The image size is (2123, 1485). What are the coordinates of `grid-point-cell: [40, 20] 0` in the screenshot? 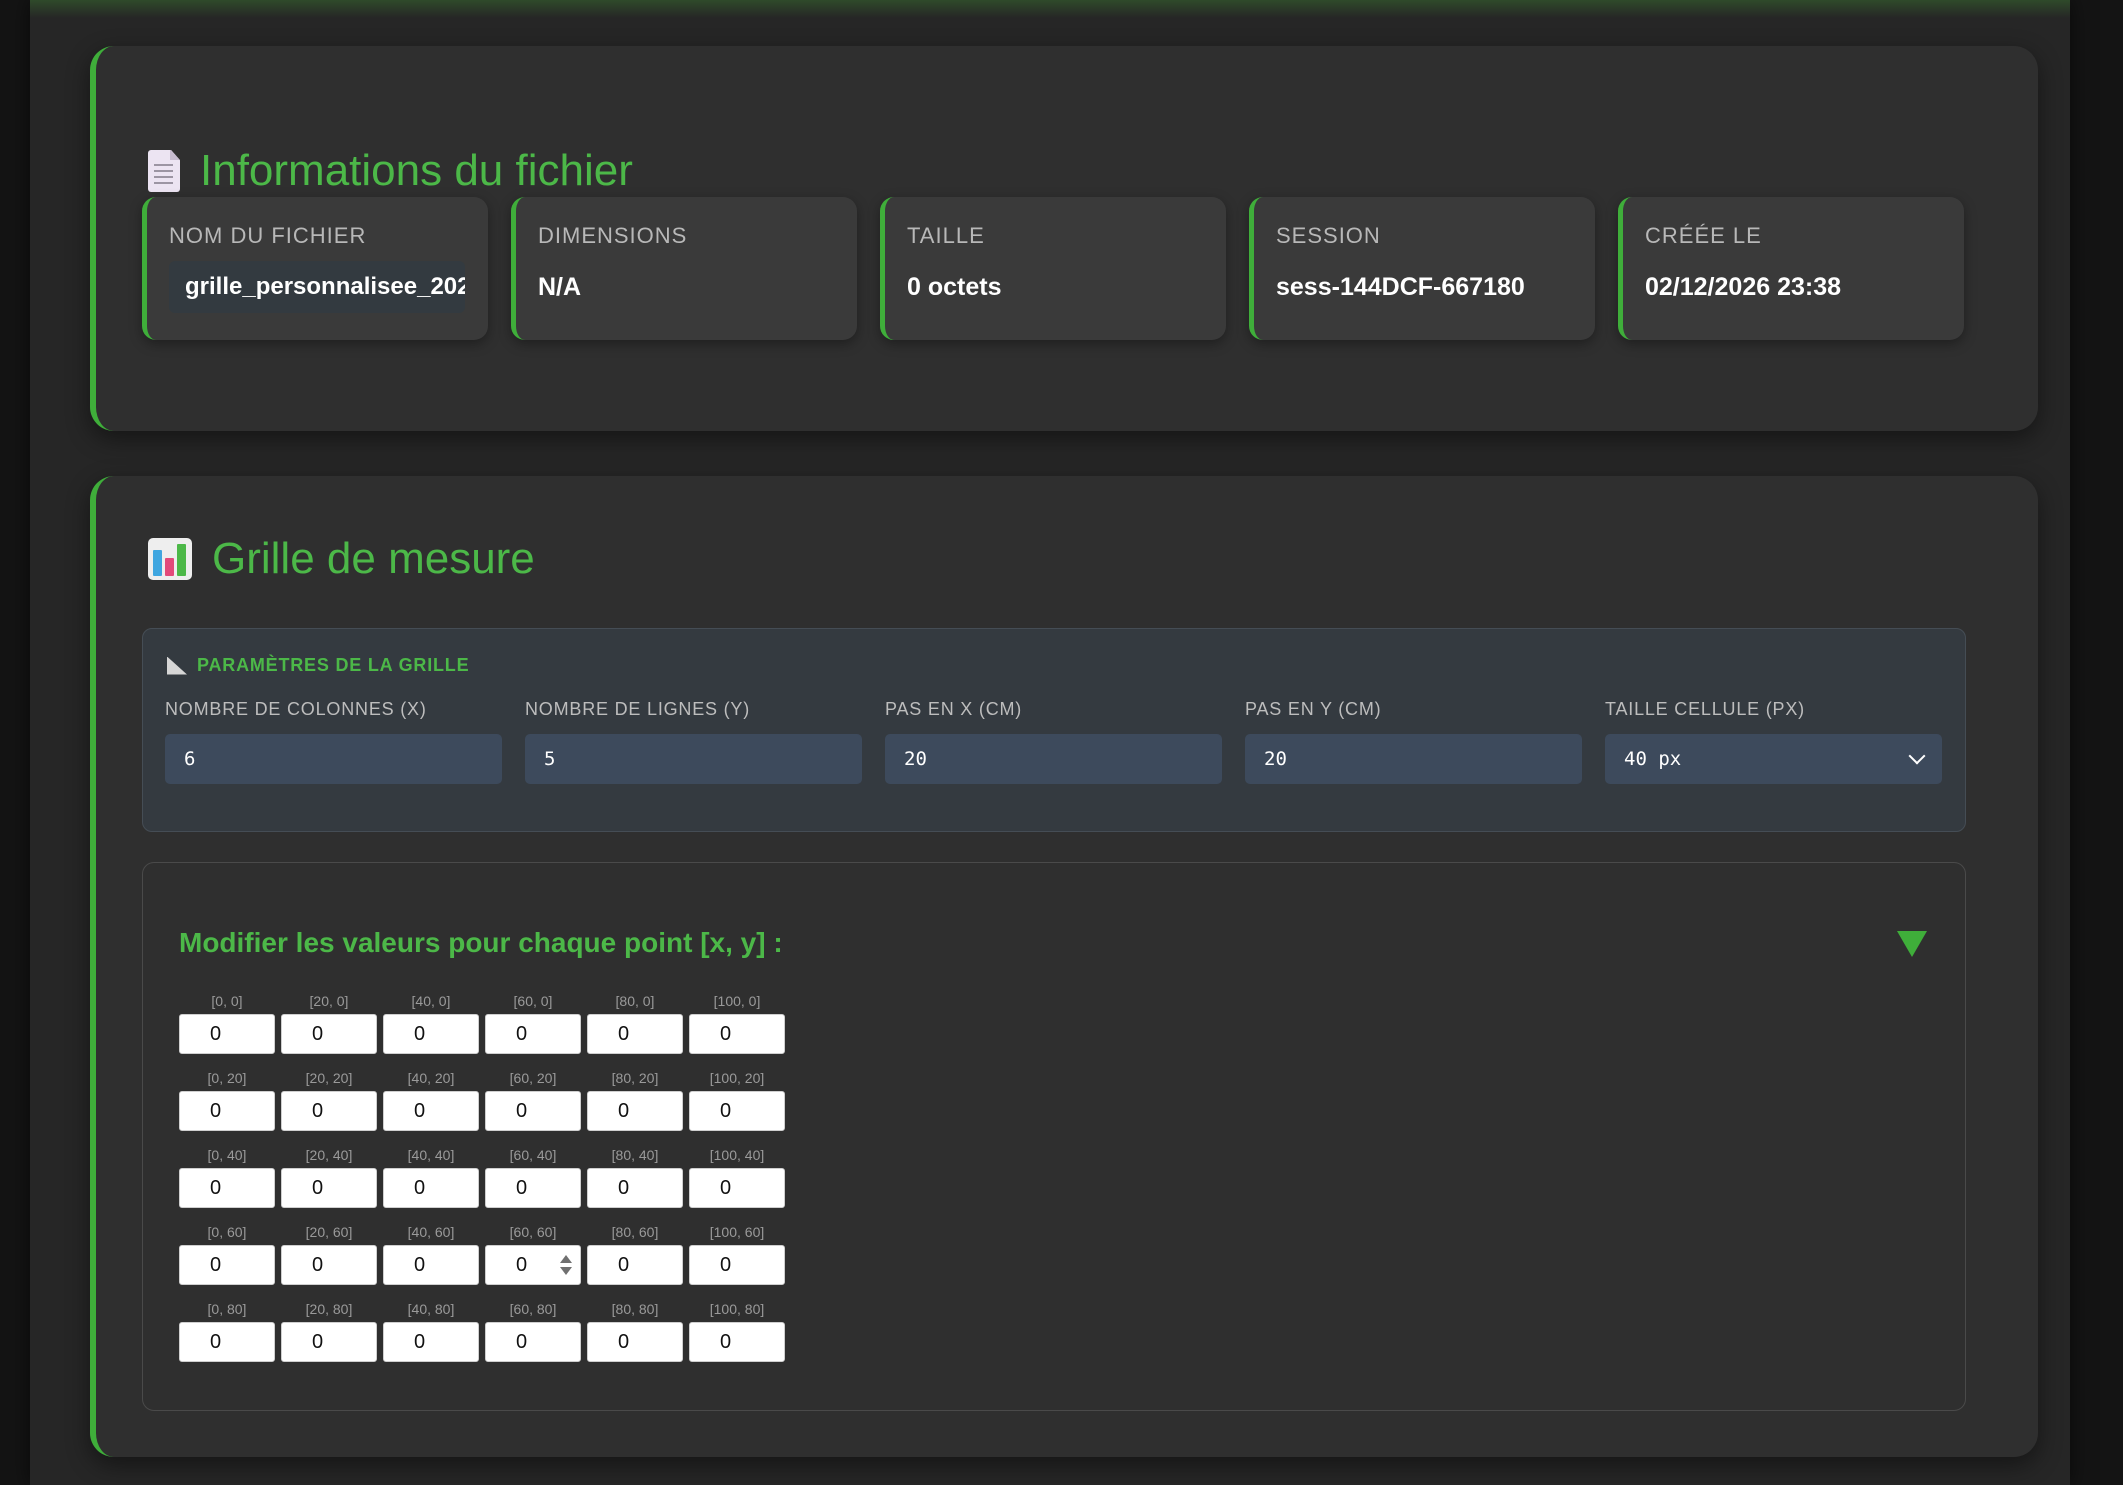 It's located at (431, 1108).